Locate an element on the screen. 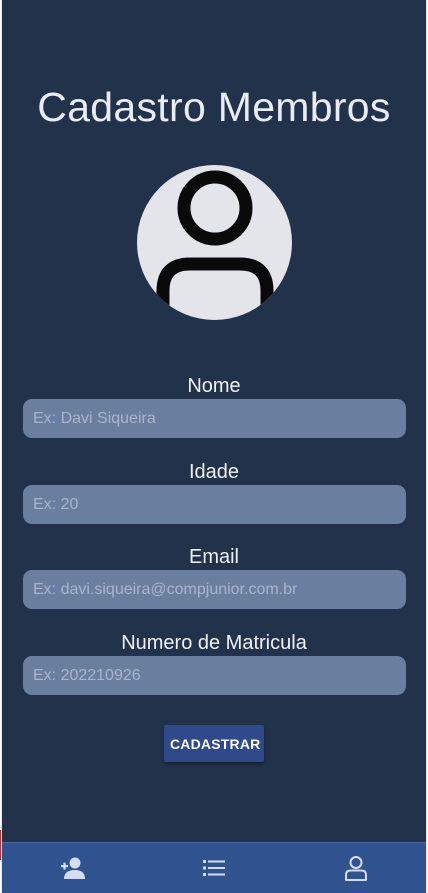  list-icon is located at coordinates (214, 868).